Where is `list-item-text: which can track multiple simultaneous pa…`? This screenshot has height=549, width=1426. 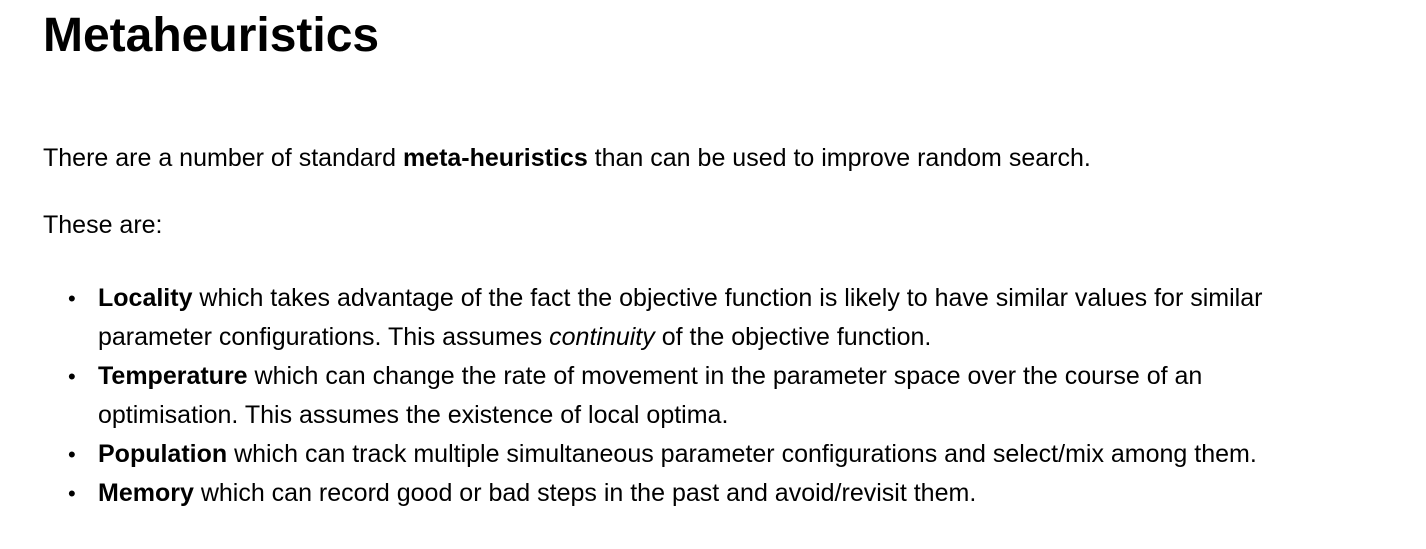 list-item-text: which can track multiple simultaneous pa… is located at coordinates (742, 454).